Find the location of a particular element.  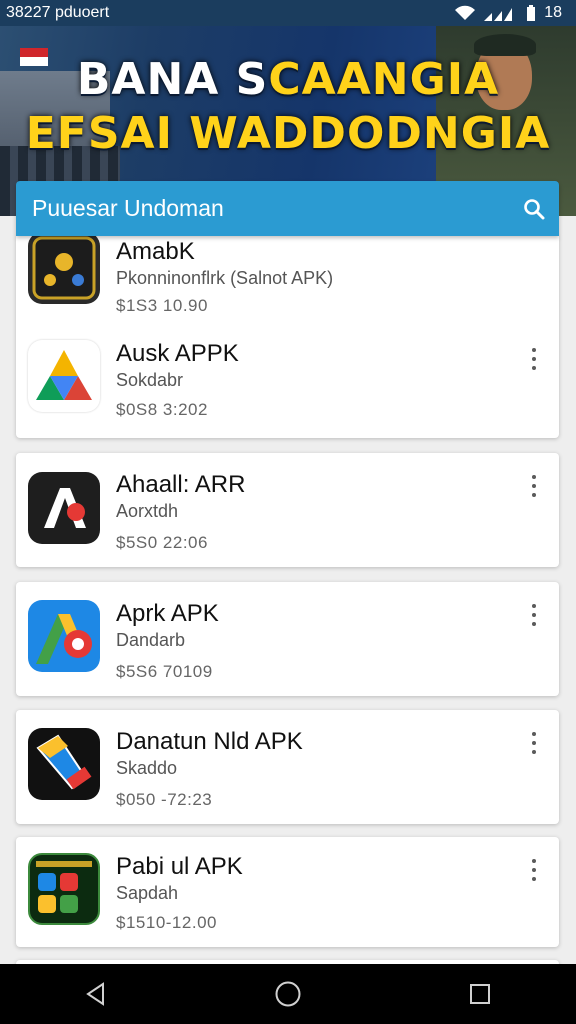

app-price: $5S0 22:06 is located at coordinates (162, 542).